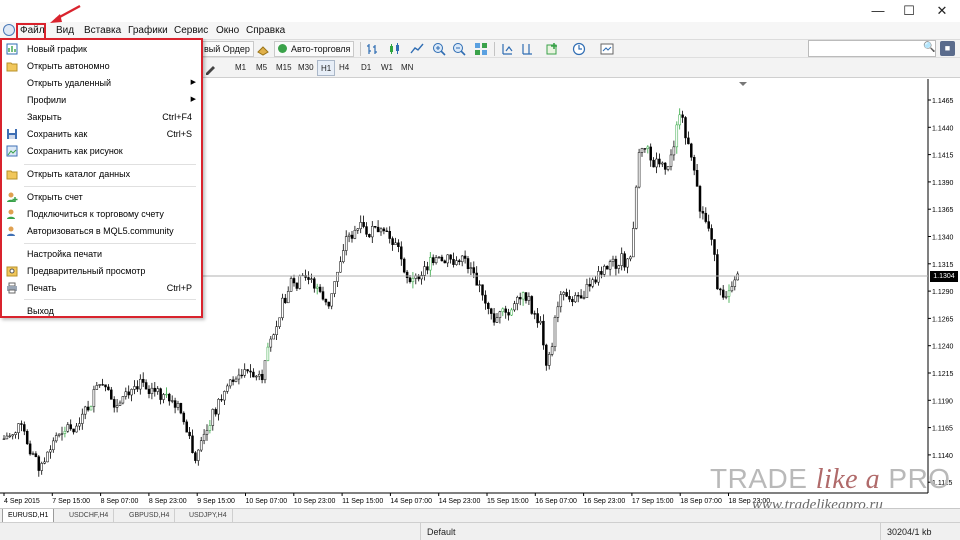 Image resolution: width=960 pixels, height=540 pixels. I want to click on timeframe-h1: H1, so click(326, 68).